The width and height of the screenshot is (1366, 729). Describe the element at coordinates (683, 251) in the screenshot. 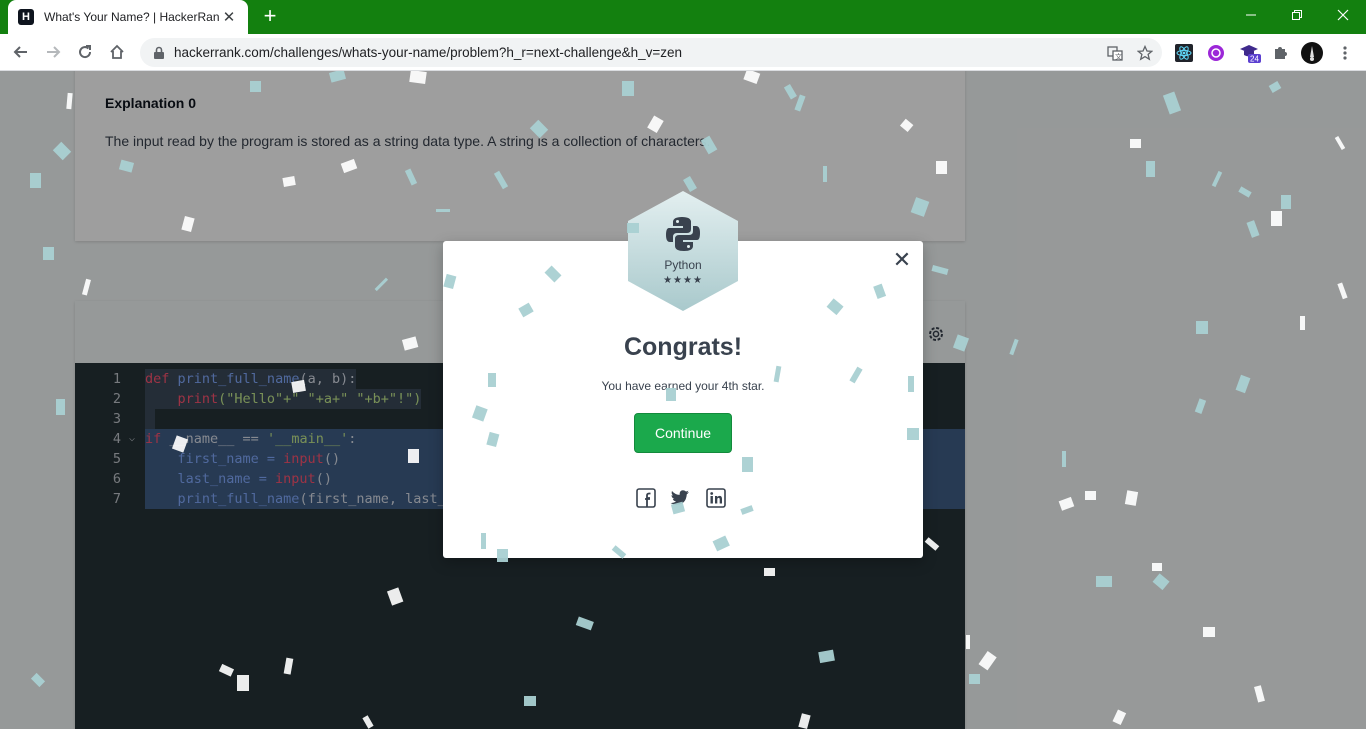

I see `python-badge` at that location.